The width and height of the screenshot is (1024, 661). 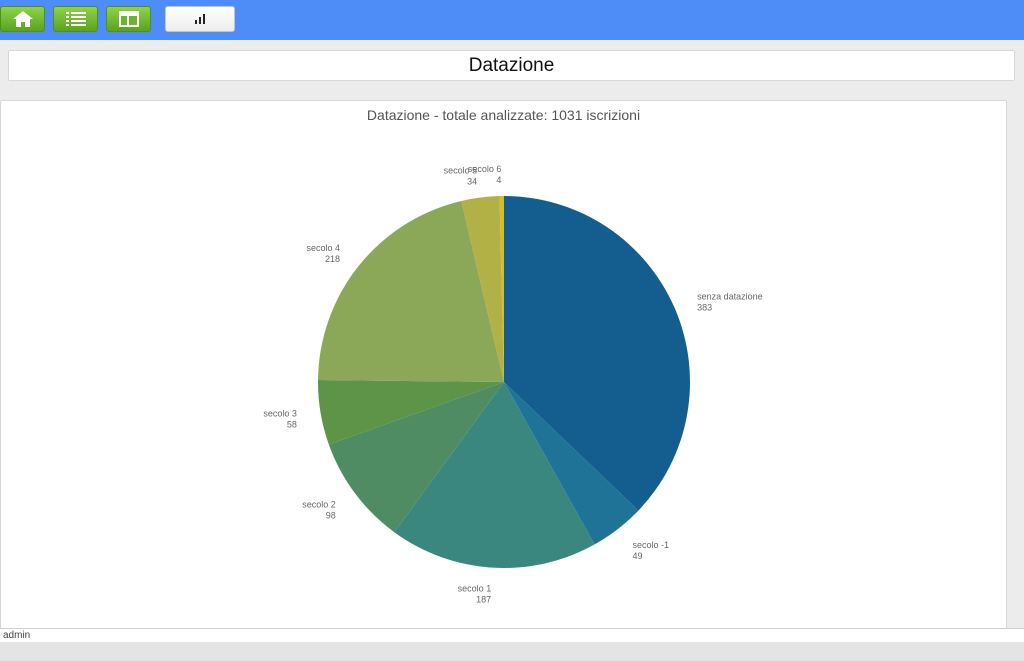 I want to click on bar-chart-icon, so click(x=200, y=19).